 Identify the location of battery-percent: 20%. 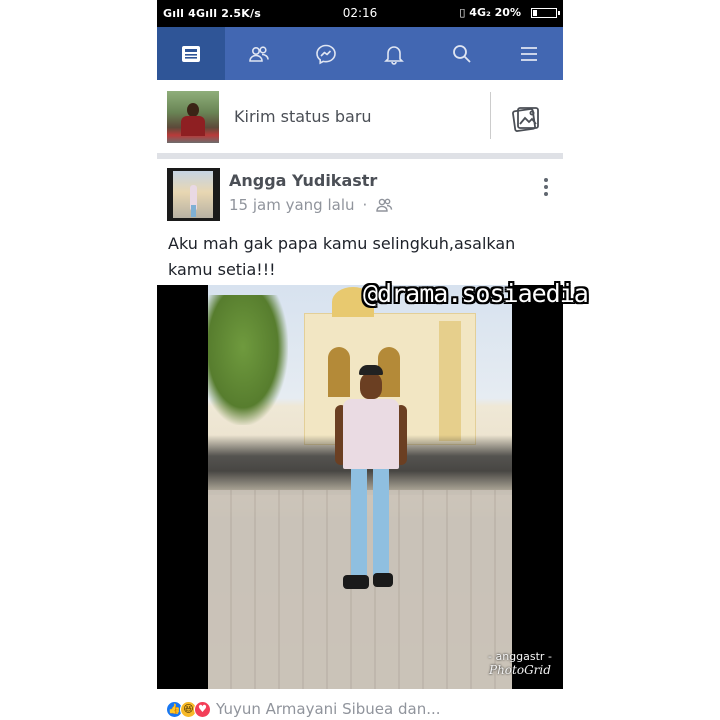
(507, 12).